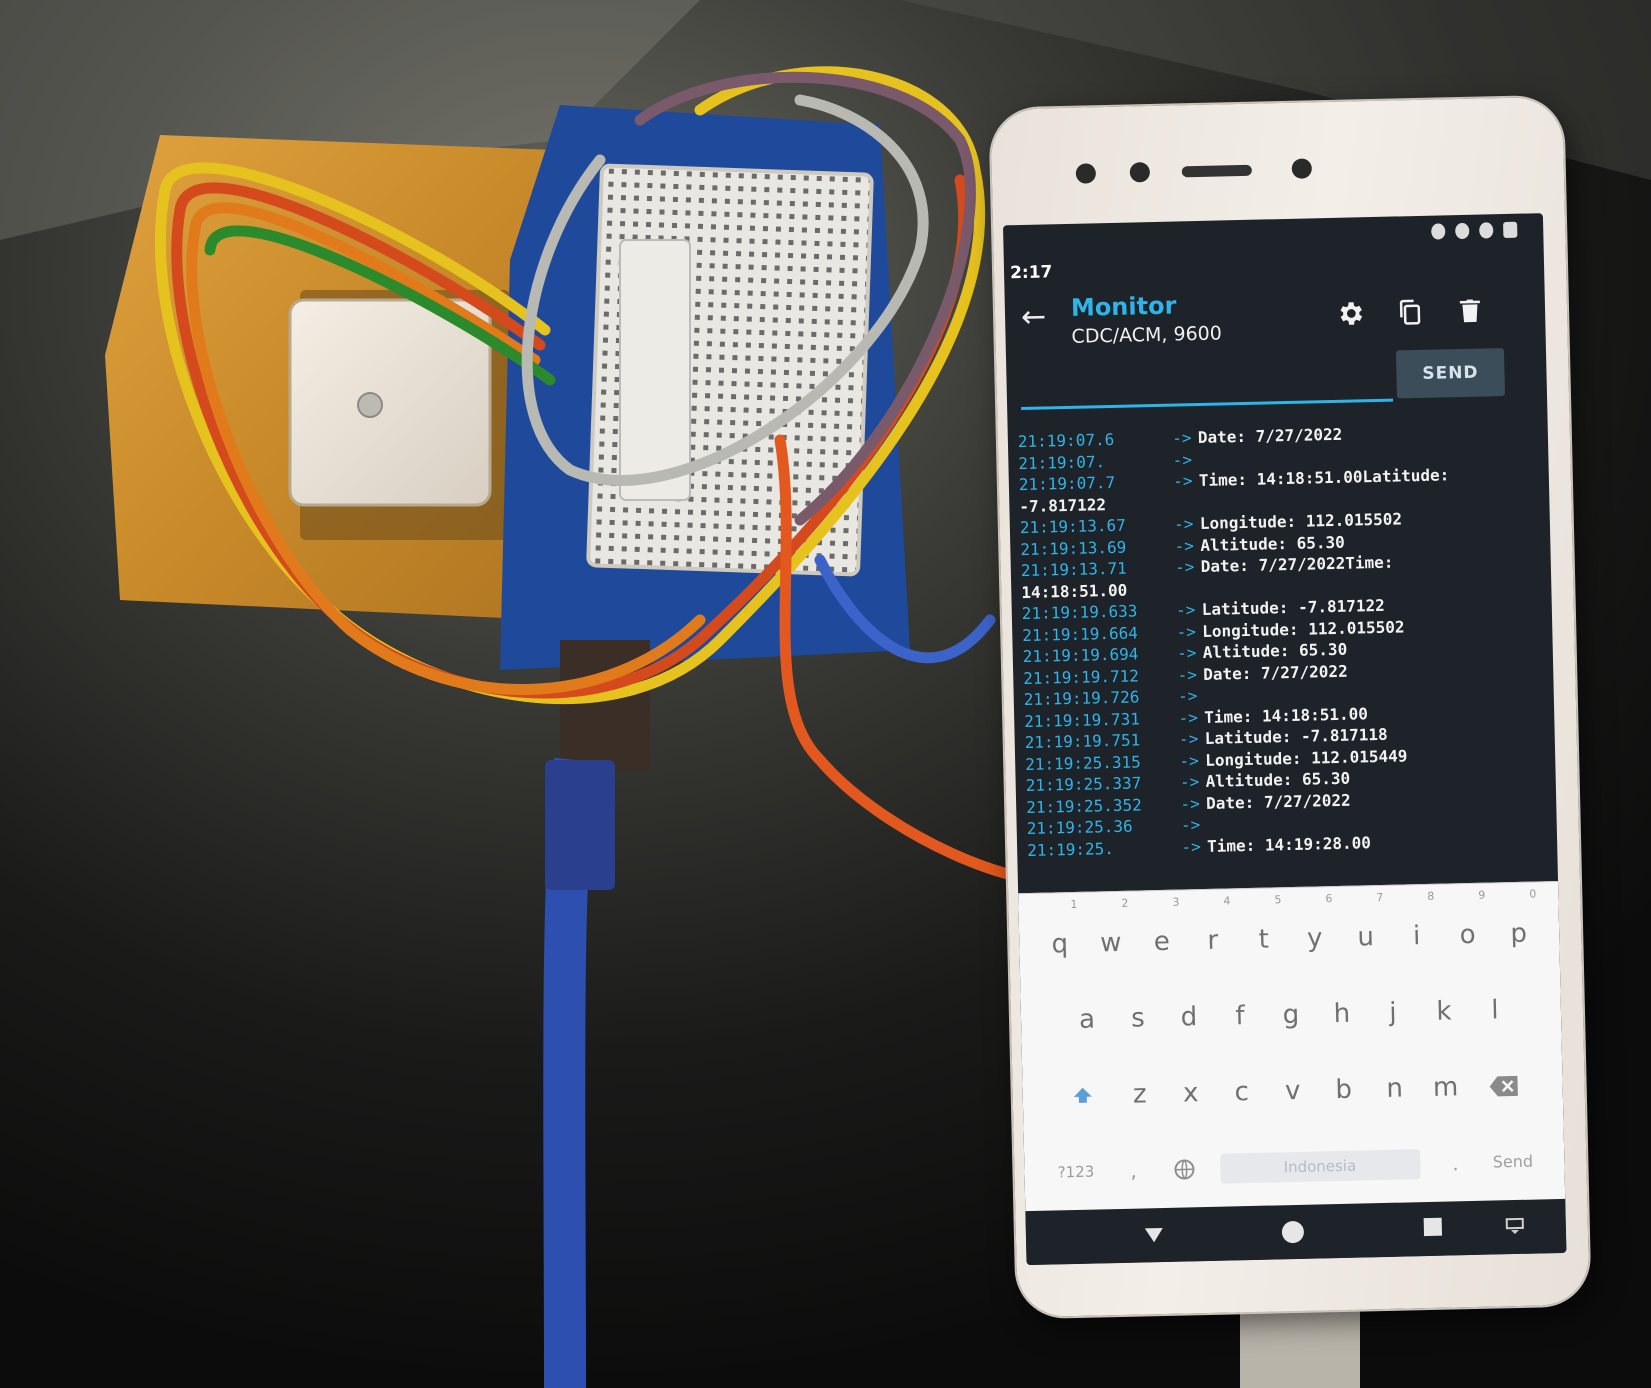 The width and height of the screenshot is (1651, 1388). I want to click on key-label: o, so click(1468, 935).